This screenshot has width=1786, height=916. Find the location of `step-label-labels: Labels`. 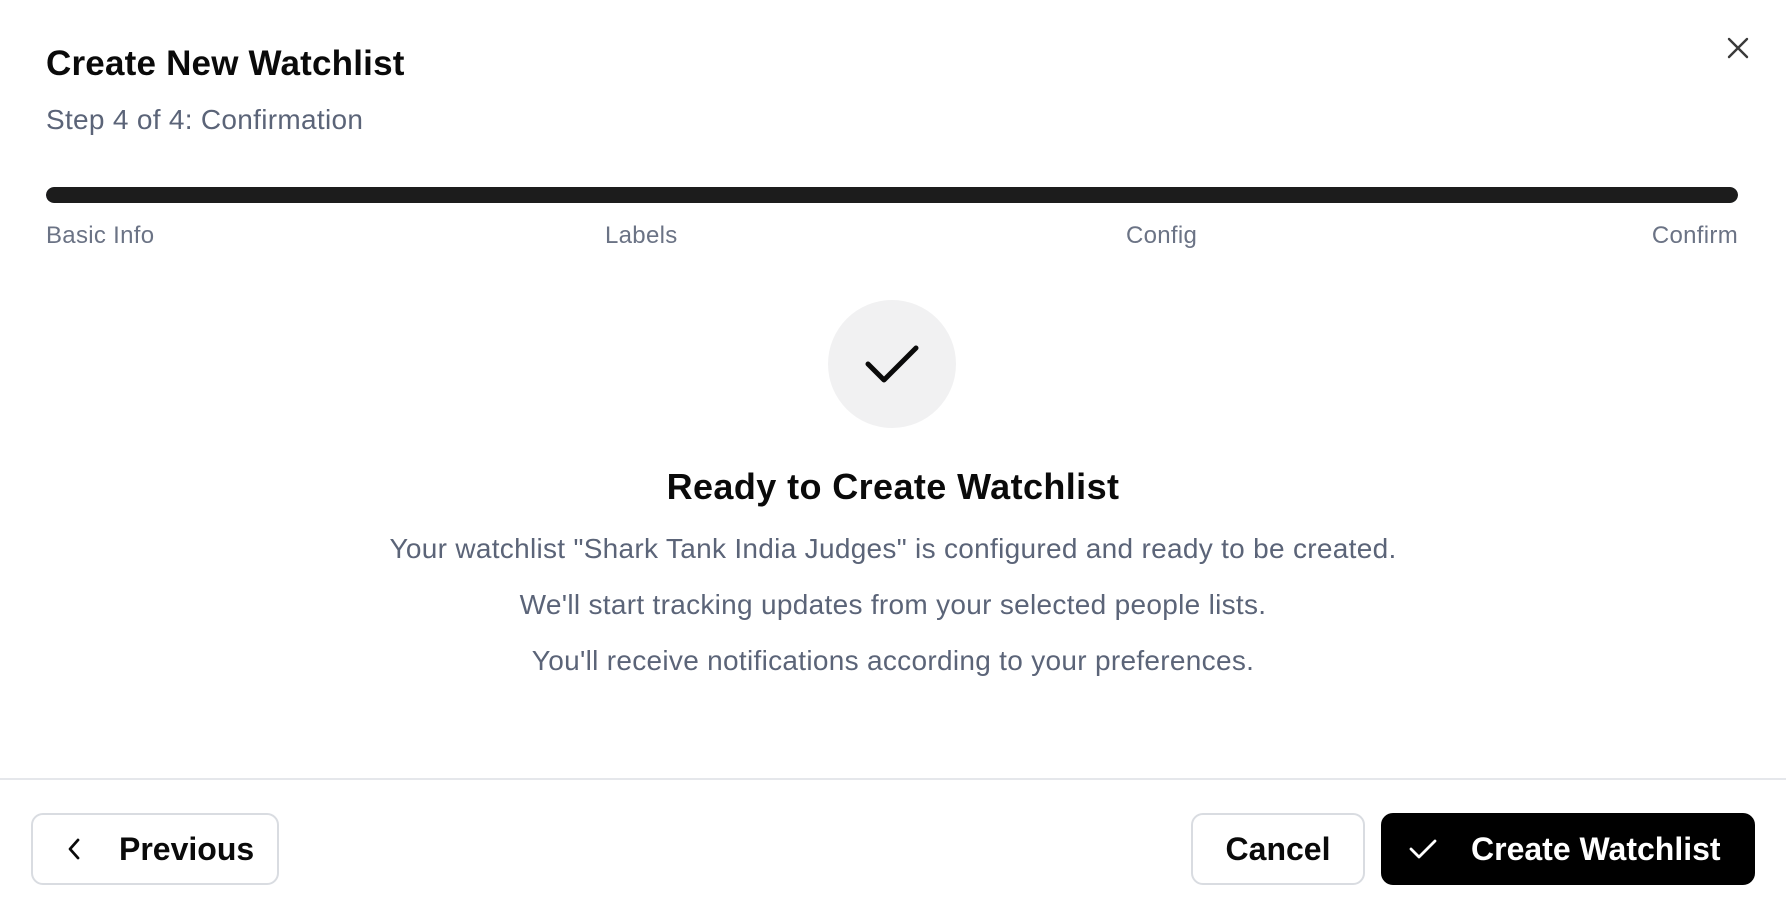

step-label-labels: Labels is located at coordinates (641, 235).